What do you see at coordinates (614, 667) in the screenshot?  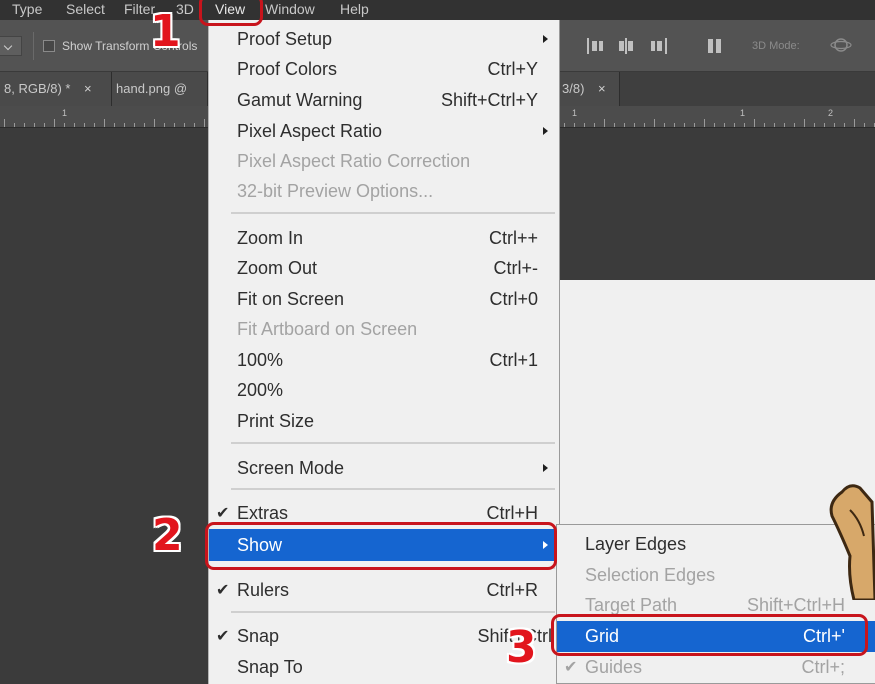 I see `menu-item-label: Guides` at bounding box center [614, 667].